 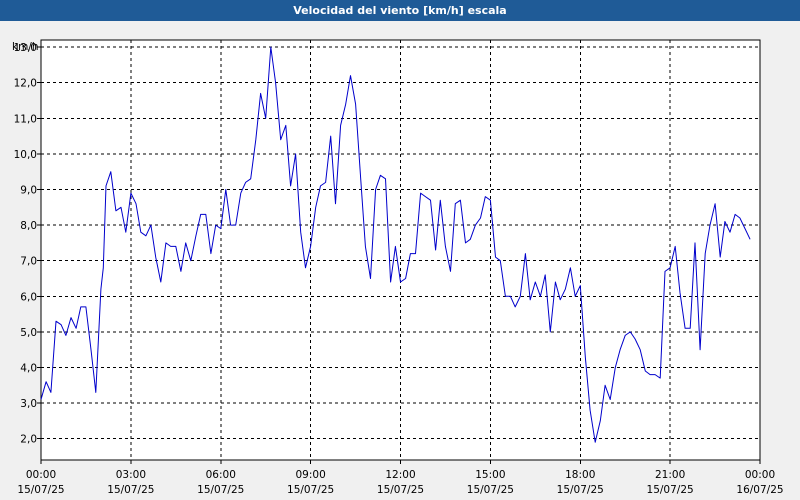 What do you see at coordinates (28, 190) in the screenshot?
I see `y-tick-label: 9,0` at bounding box center [28, 190].